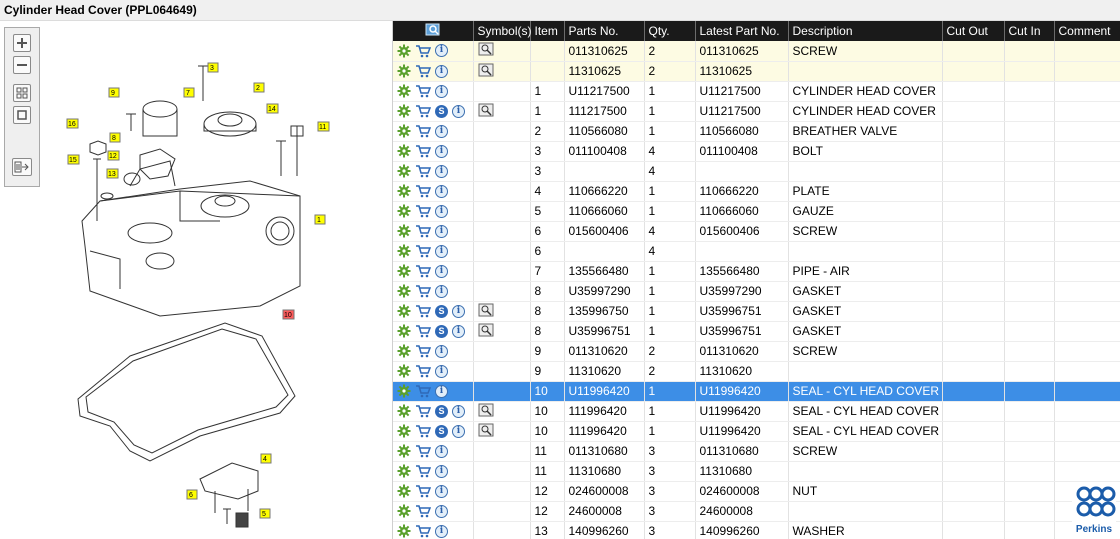 This screenshot has width=1120, height=539. I want to click on table-row: i 7 135566480 1 135566480 PIPE - AIR, so click(756, 271).